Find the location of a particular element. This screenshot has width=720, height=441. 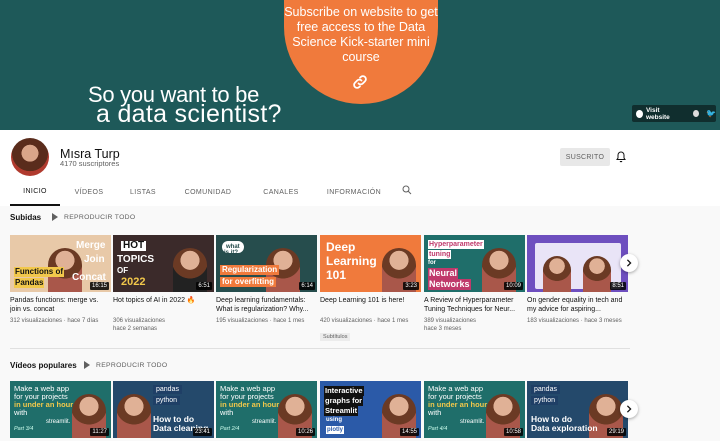

video-meta: 389 visualizaciones hace 3 meses is located at coordinates (450, 325).